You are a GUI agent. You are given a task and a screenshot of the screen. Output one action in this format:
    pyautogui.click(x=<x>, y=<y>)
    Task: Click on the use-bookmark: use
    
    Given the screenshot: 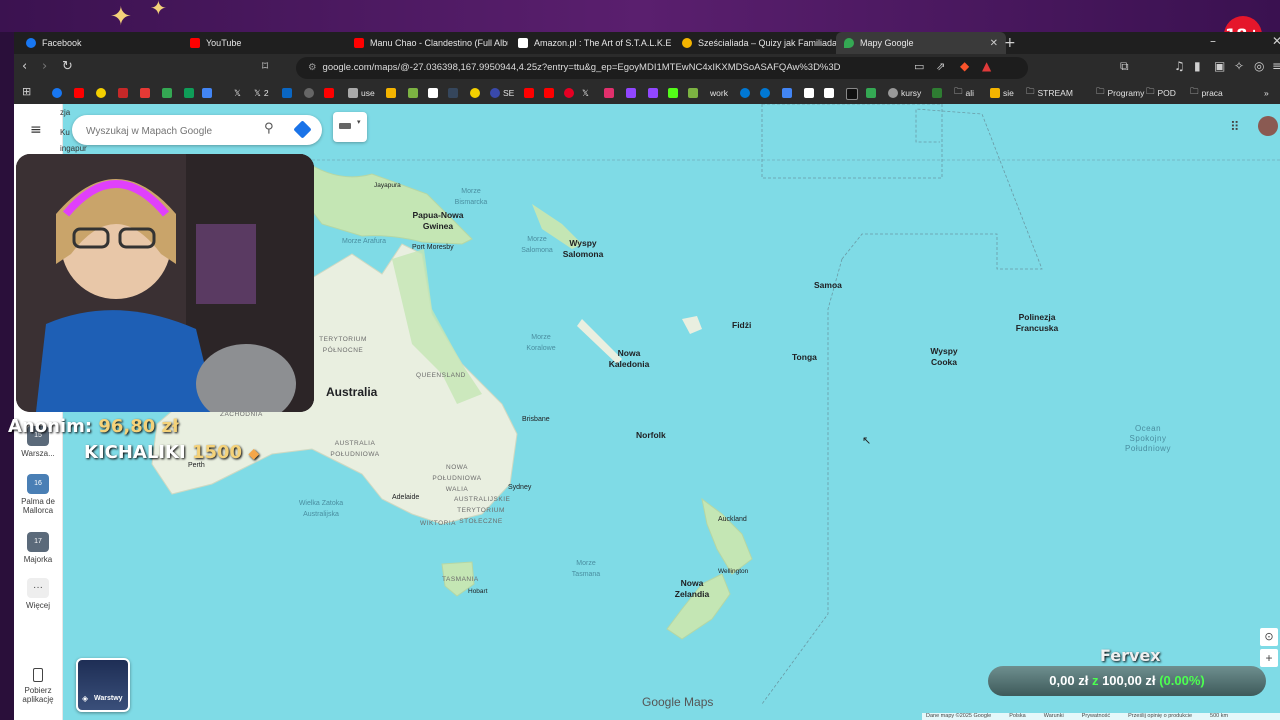 What is the action you would take?
    pyautogui.click(x=361, y=93)
    